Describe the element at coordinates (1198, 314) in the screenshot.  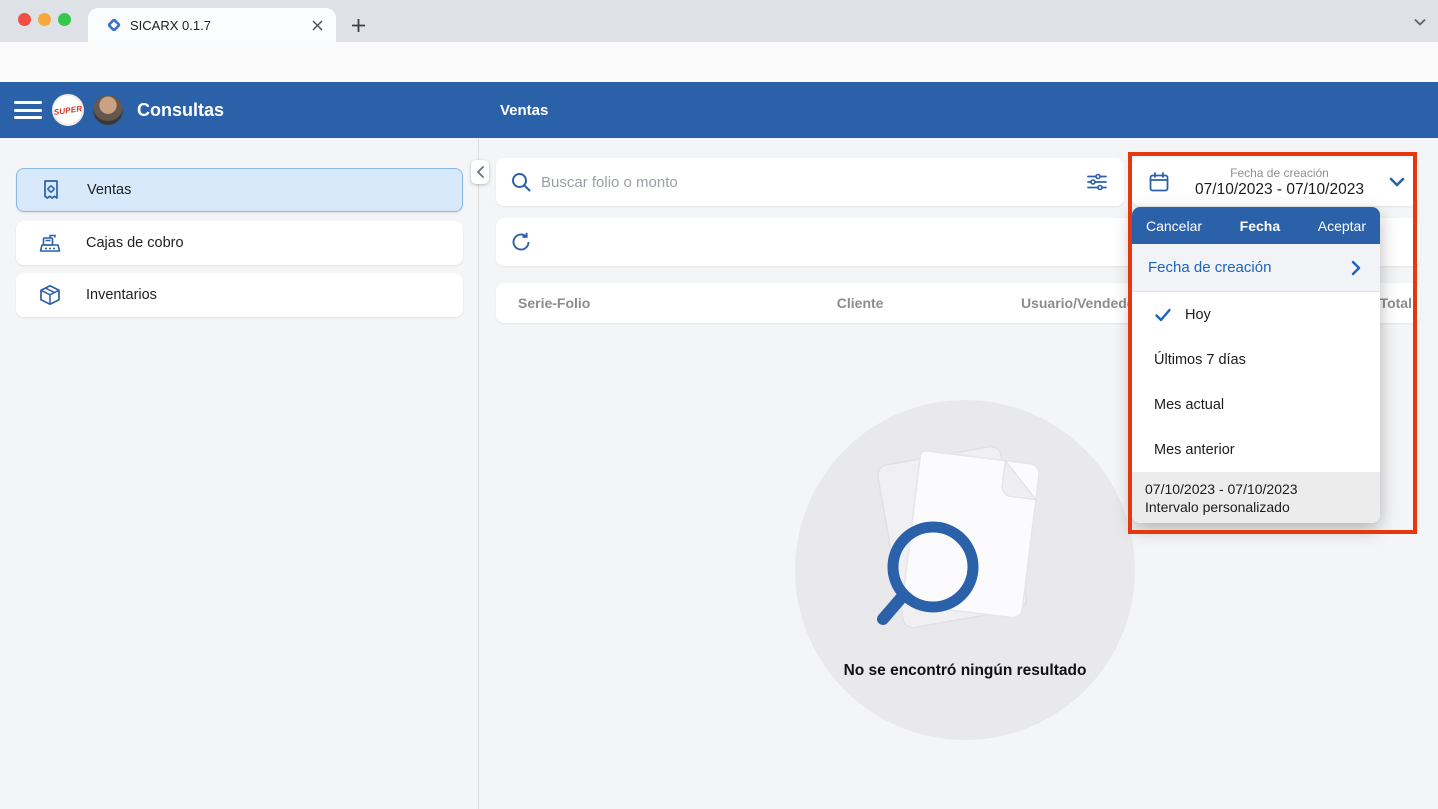
I see `option-label: Hoy` at that location.